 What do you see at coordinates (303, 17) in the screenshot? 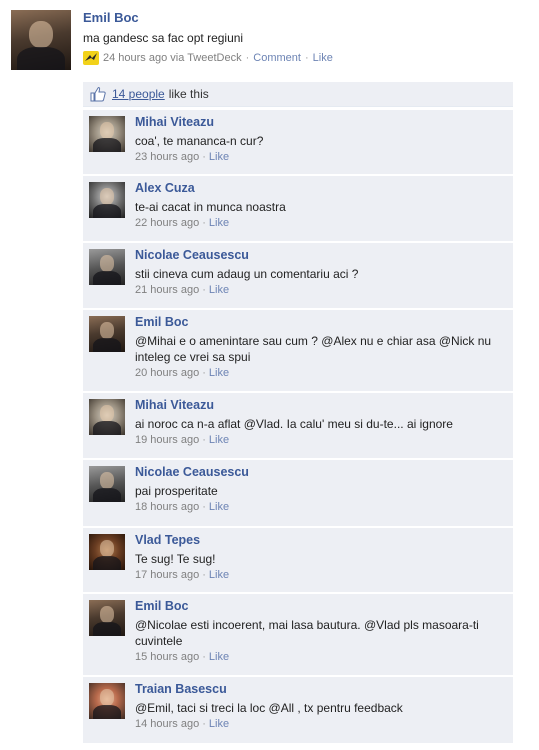
I see `post-author: Emil Boc` at bounding box center [303, 17].